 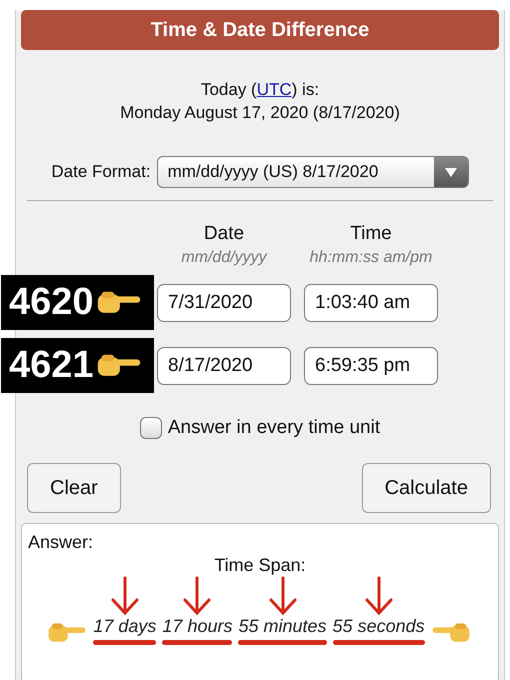 What do you see at coordinates (151, 428) in the screenshot?
I see `answer-checkbox` at bounding box center [151, 428].